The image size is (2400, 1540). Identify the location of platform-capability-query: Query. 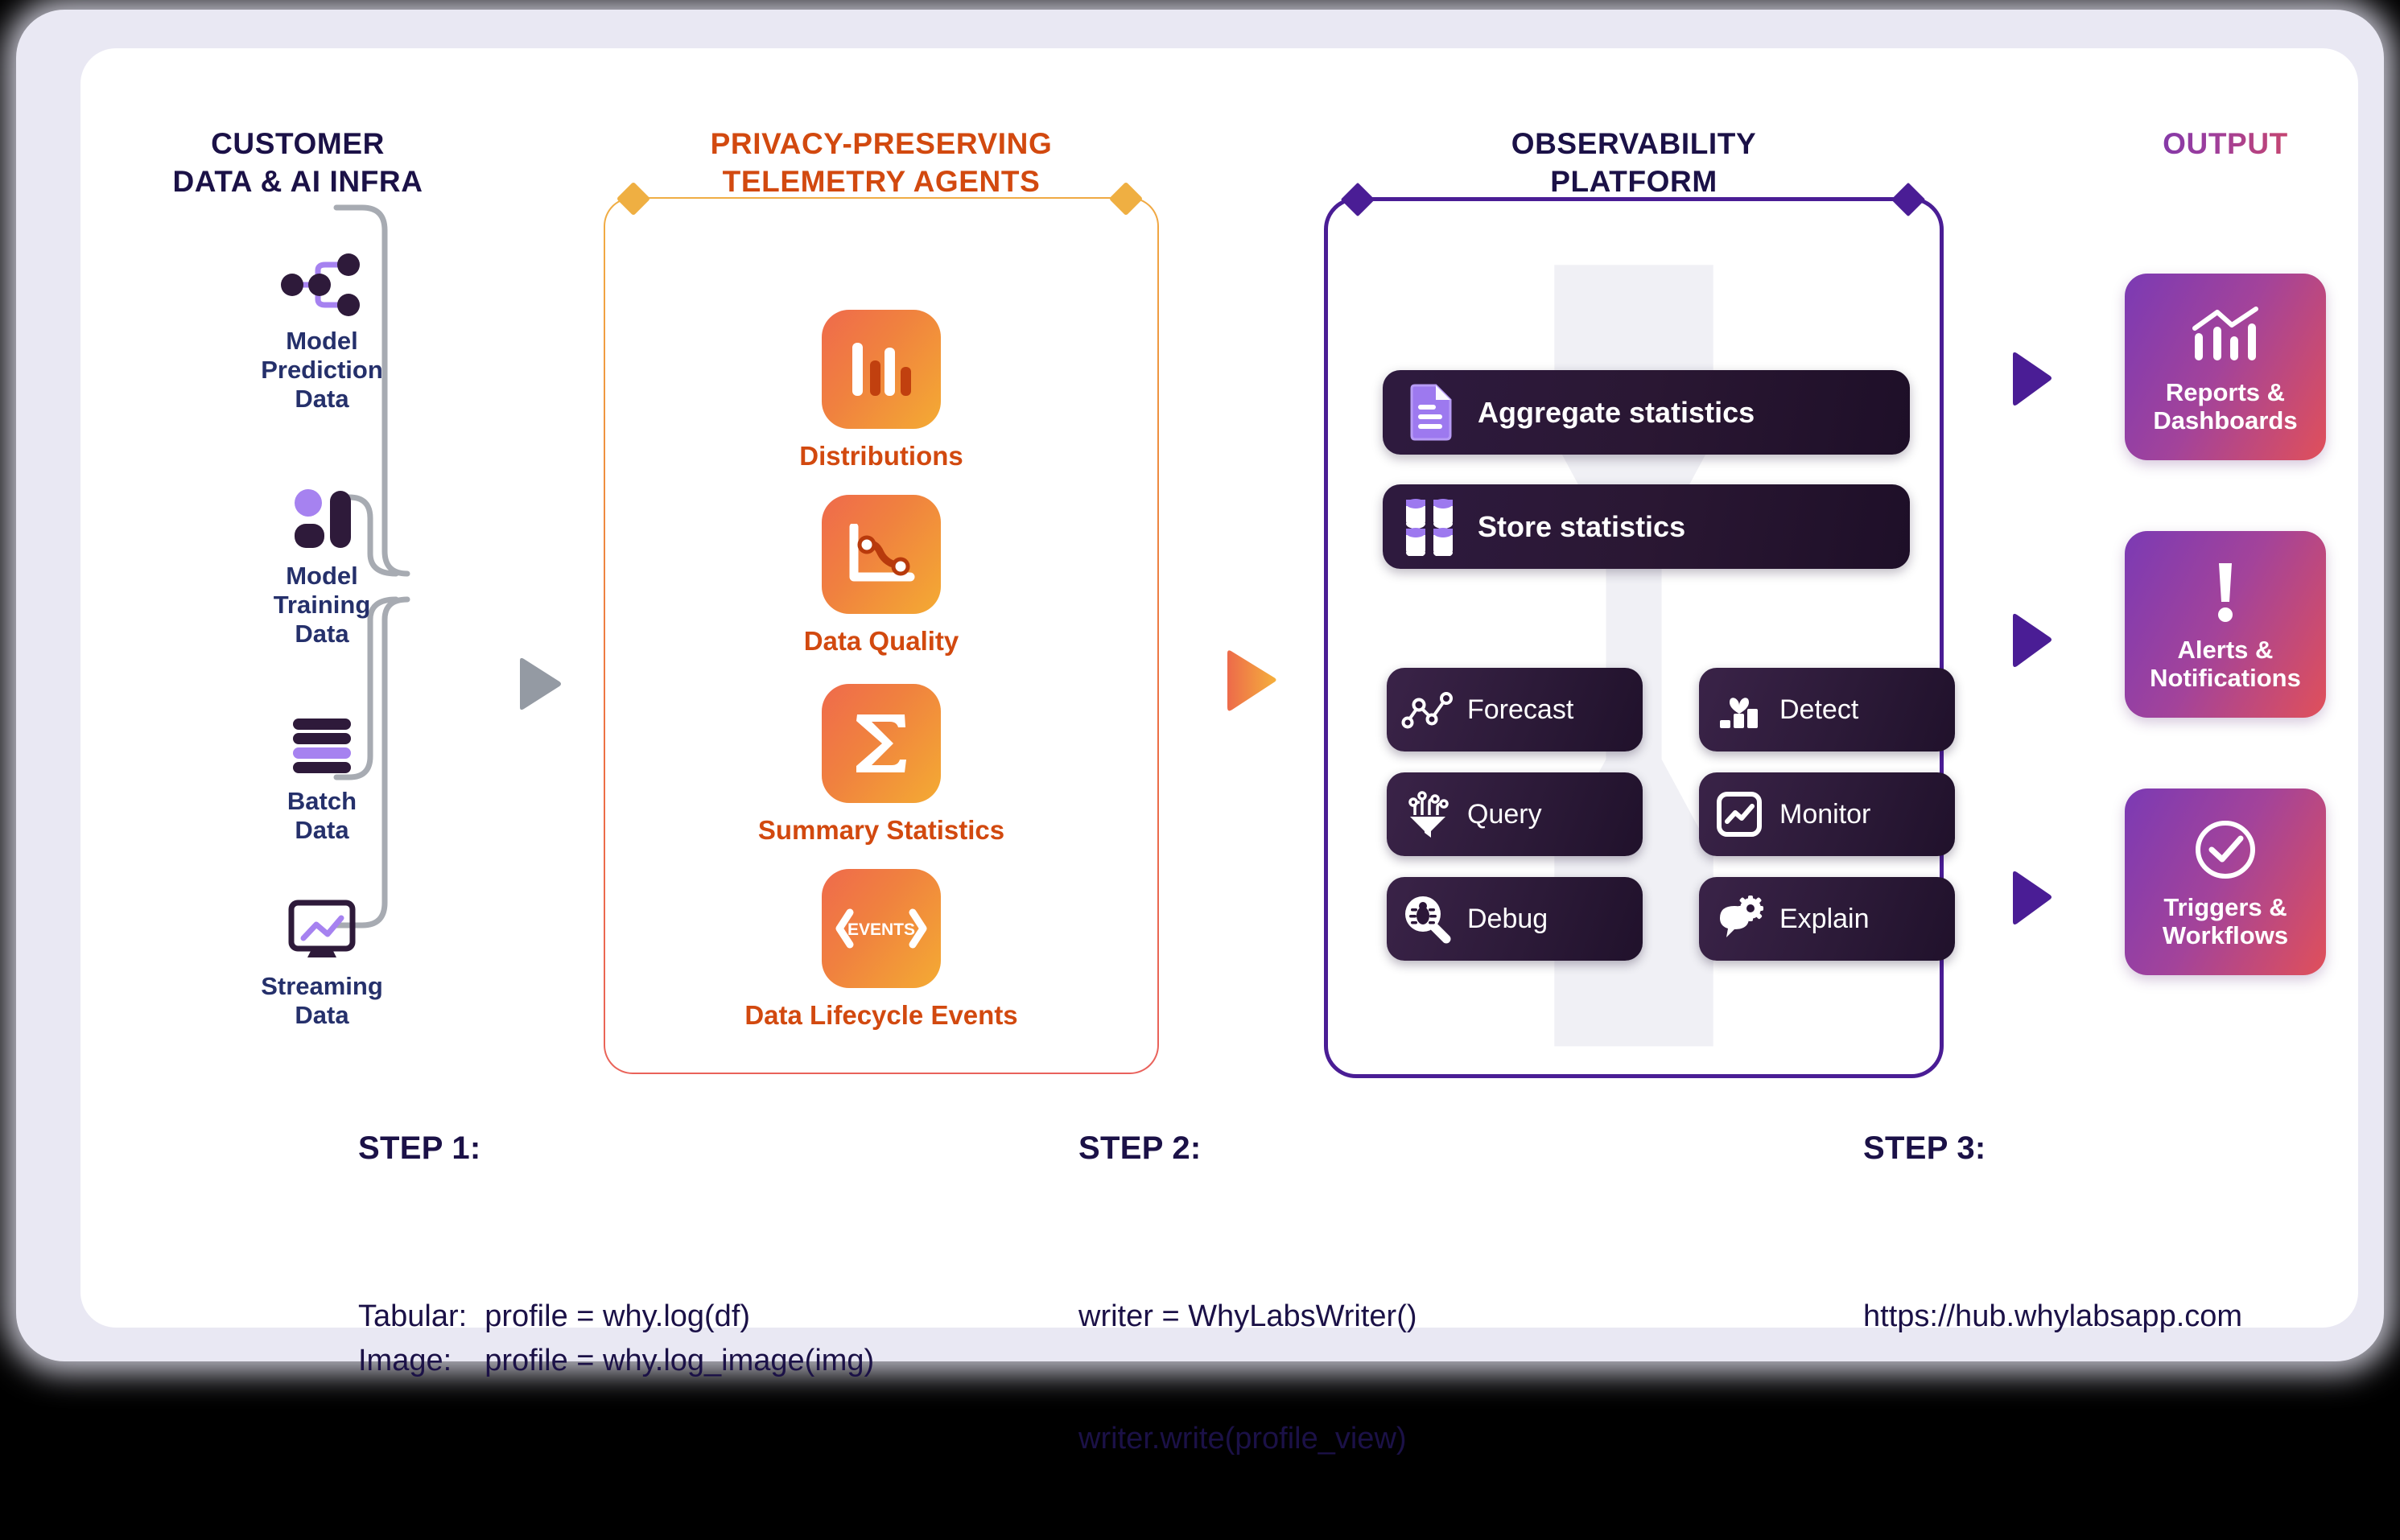
(1515, 814).